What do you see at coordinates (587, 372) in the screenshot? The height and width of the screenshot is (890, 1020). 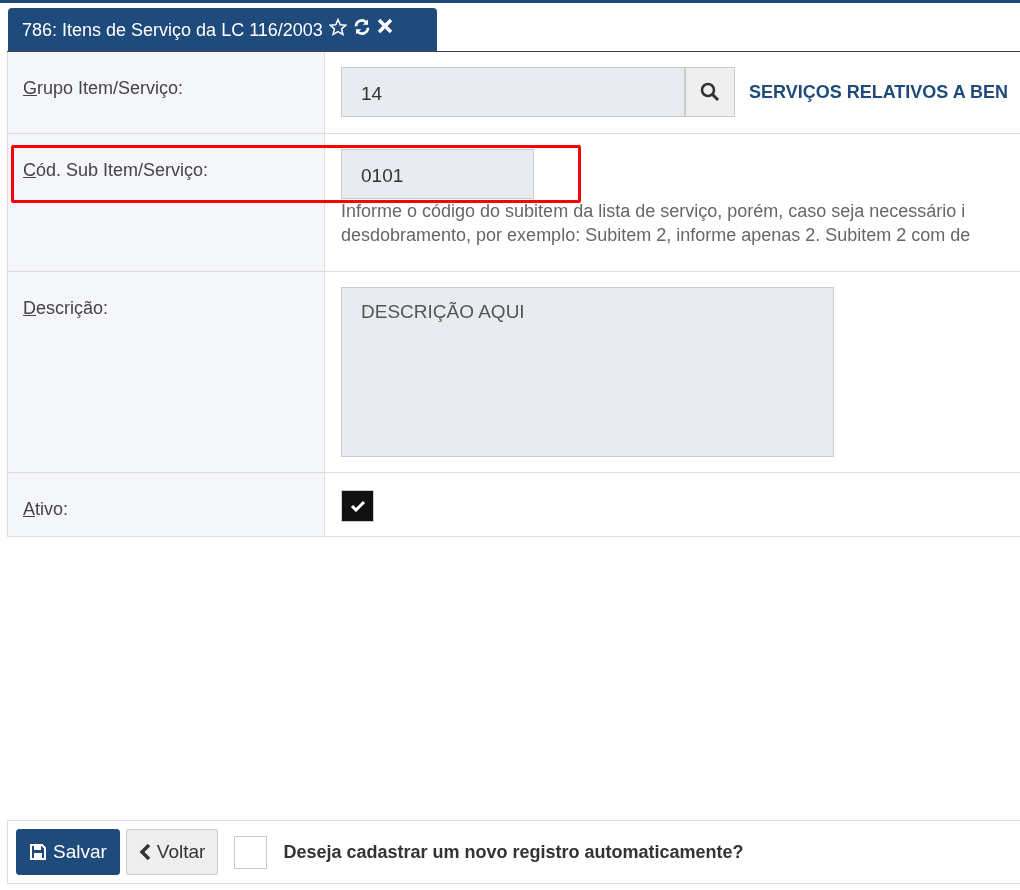 I see `text-area: DESCRIÇÃO AQUI` at bounding box center [587, 372].